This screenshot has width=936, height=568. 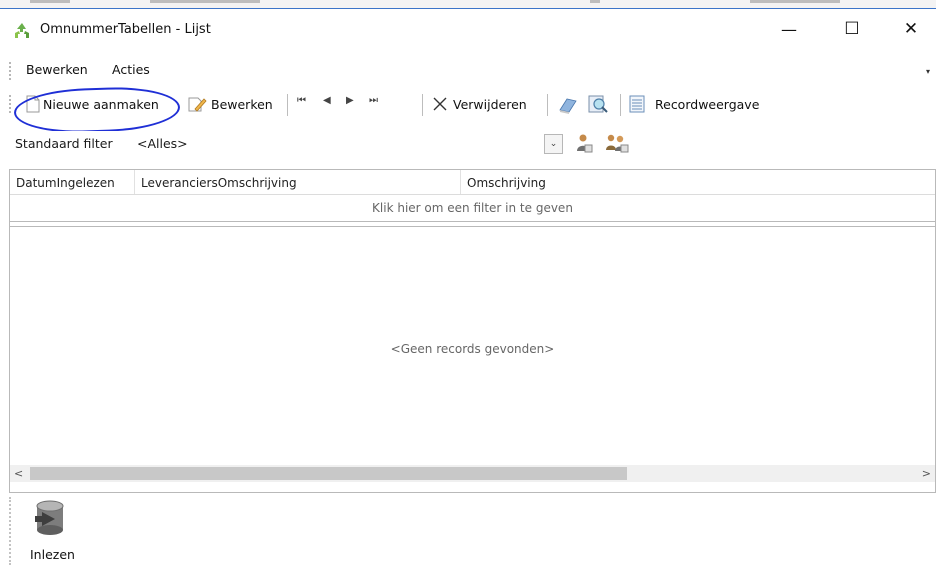 I want to click on new-document-icon, so click(x=33, y=104).